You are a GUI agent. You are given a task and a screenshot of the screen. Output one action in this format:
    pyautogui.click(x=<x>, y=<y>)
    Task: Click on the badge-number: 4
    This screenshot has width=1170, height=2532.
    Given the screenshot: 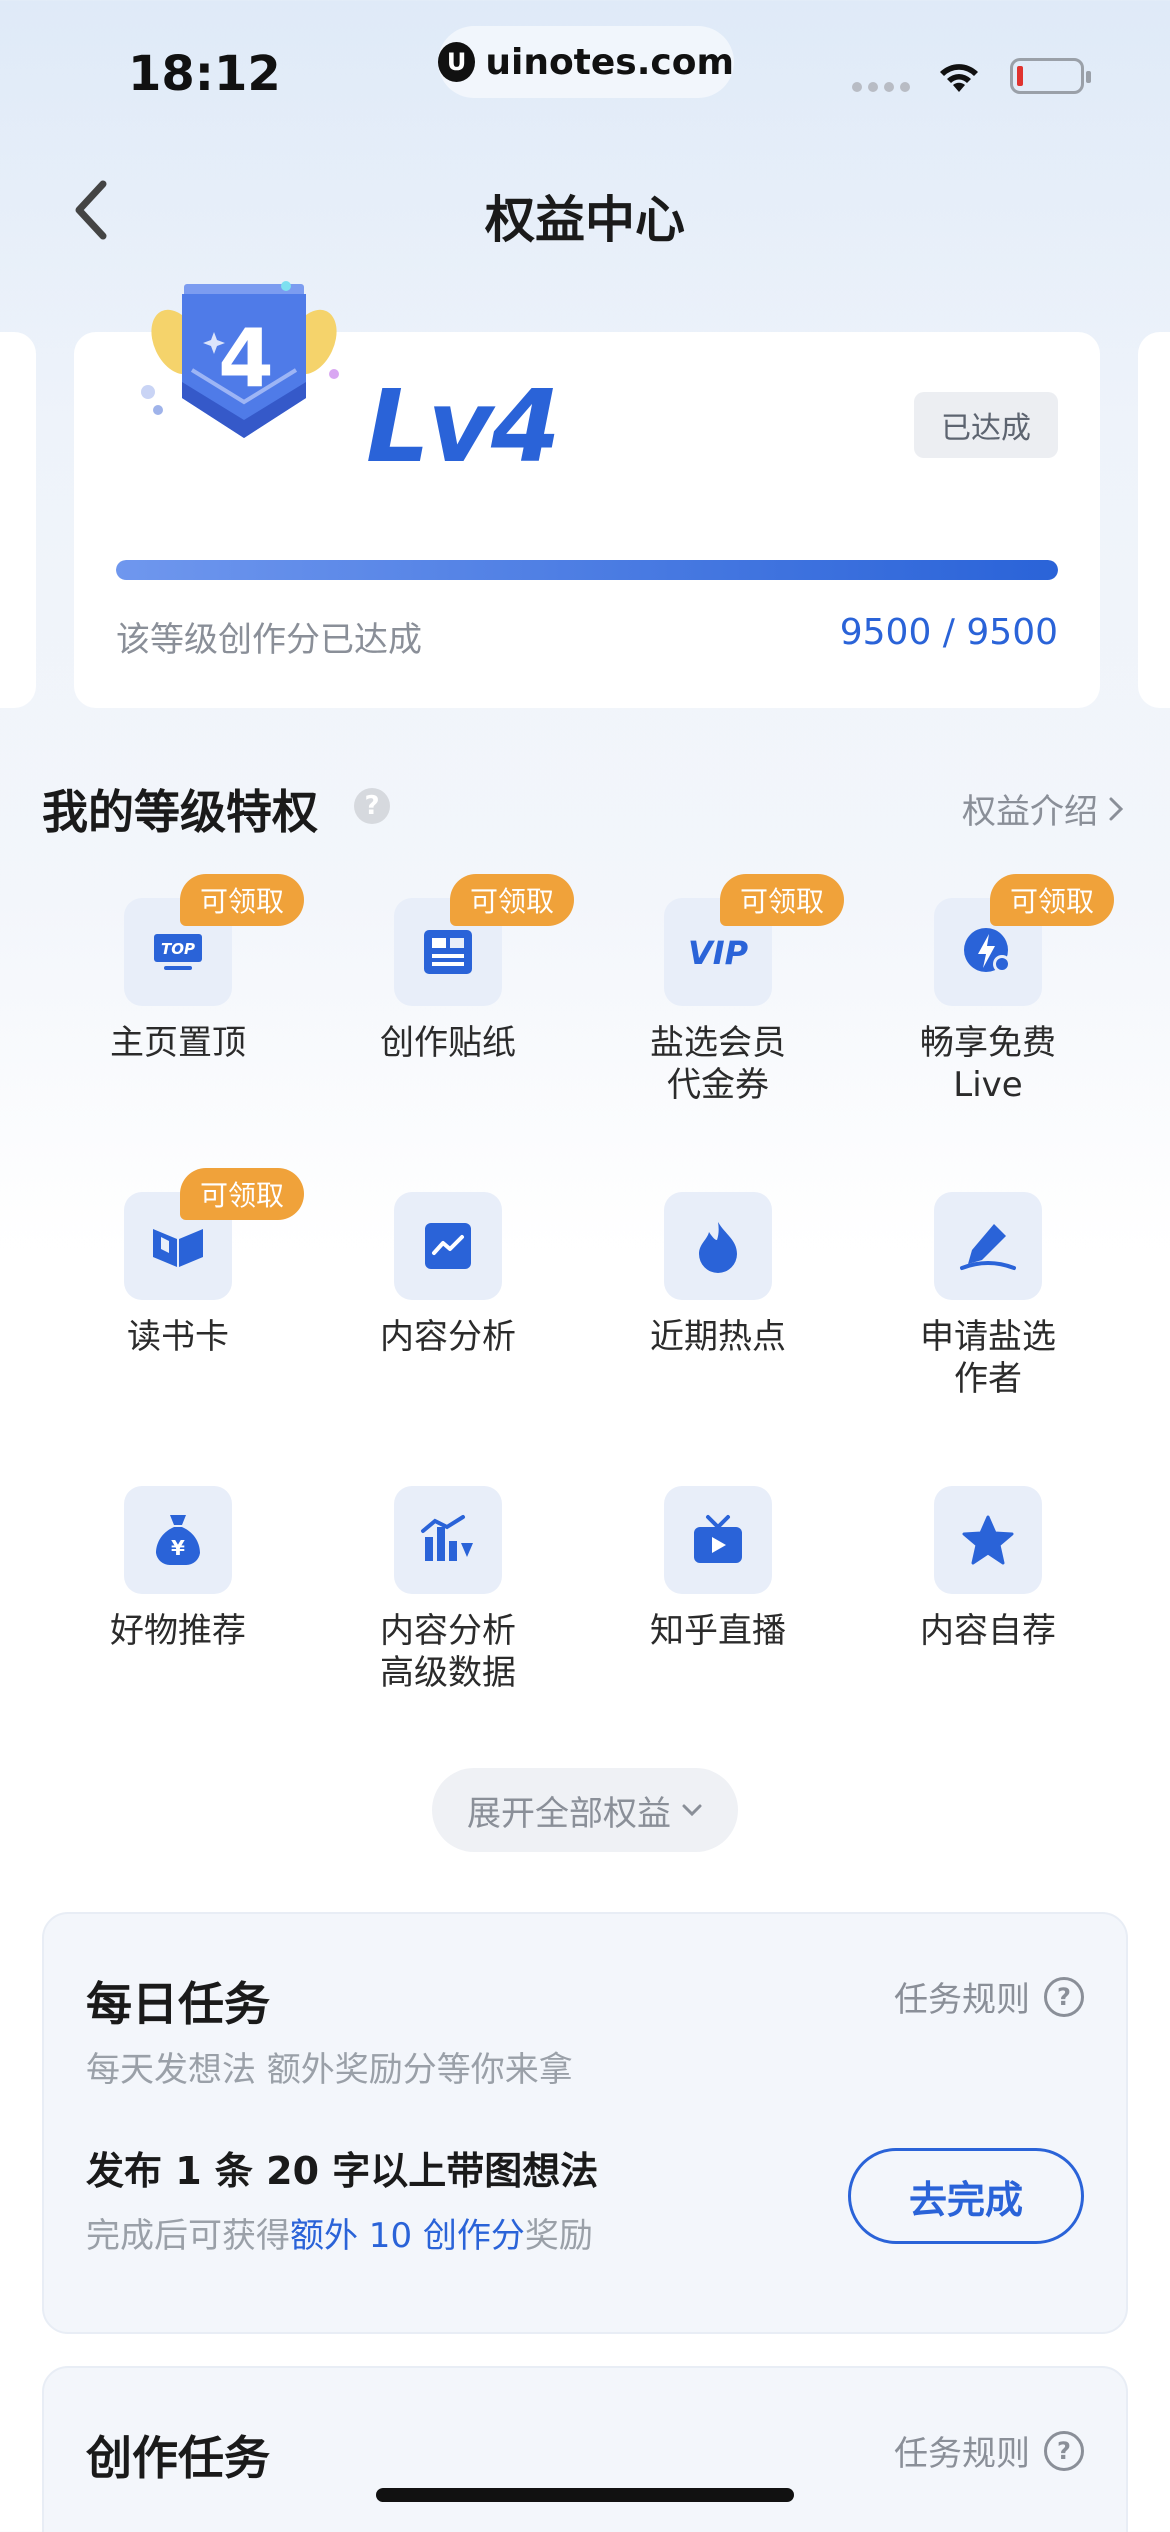 What is the action you would take?
    pyautogui.click(x=246, y=358)
    